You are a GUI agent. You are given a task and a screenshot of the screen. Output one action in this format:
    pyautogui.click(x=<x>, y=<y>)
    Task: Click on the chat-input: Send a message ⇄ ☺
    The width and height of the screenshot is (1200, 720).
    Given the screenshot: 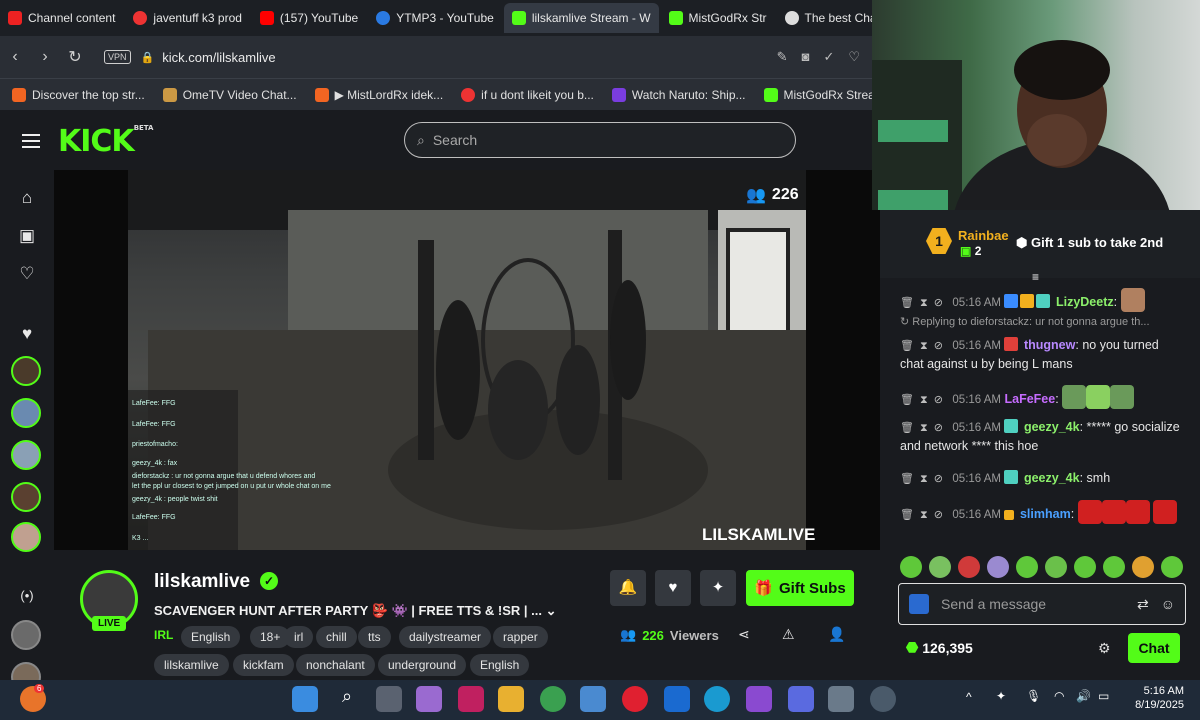 What is the action you would take?
    pyautogui.click(x=1042, y=604)
    